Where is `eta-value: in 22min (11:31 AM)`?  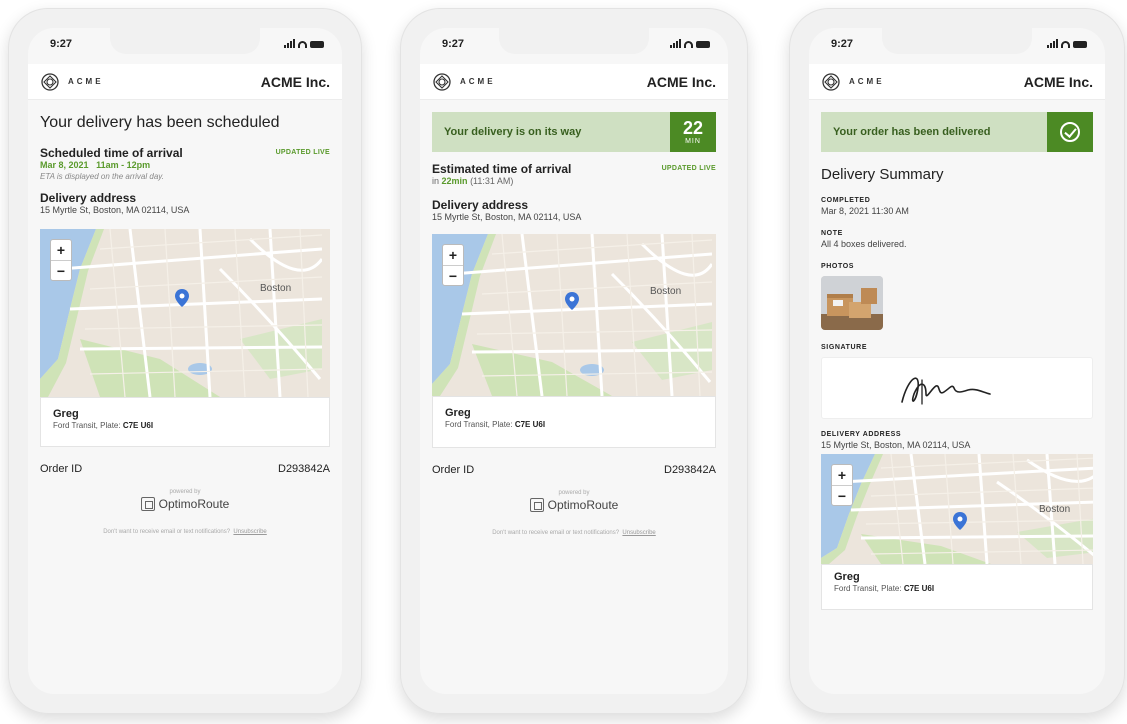
eta-value: in 22min (11:31 AM) is located at coordinates (501, 181).